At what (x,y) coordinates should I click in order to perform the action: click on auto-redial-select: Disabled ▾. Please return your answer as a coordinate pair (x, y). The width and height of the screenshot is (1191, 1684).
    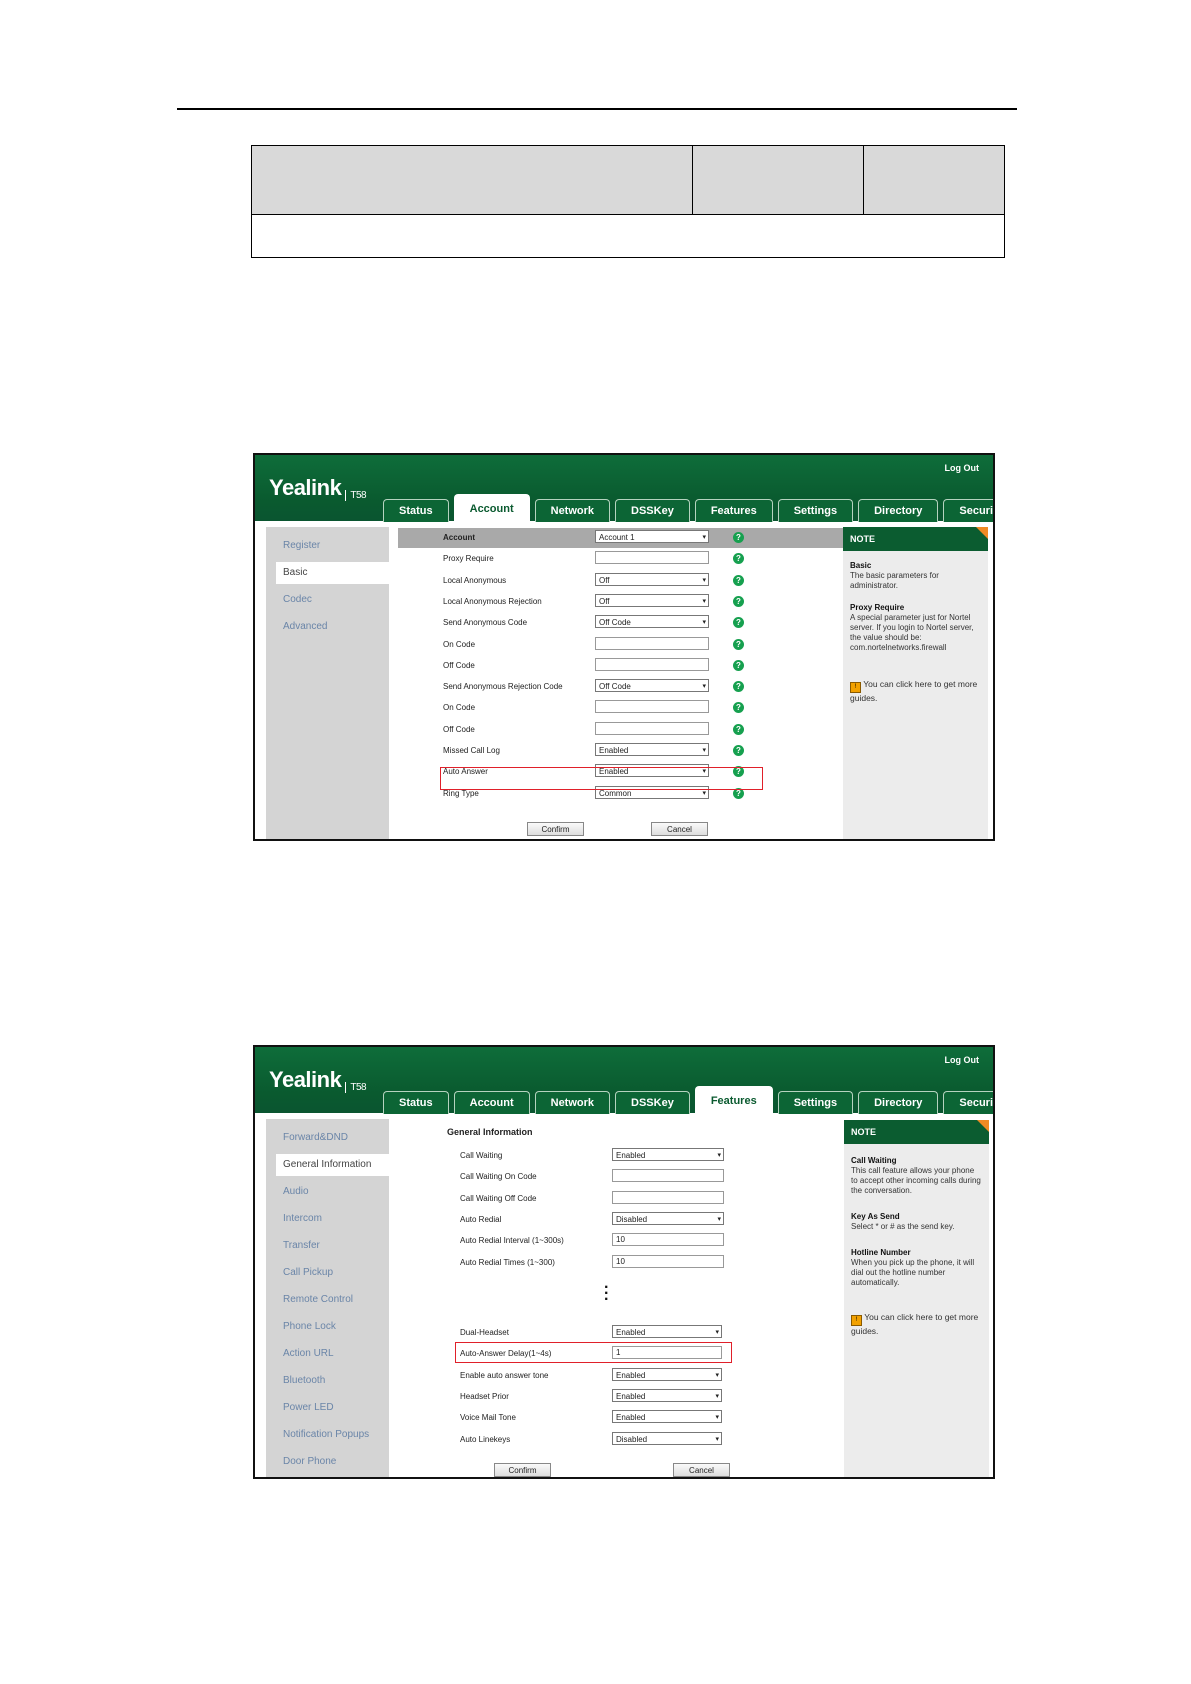
    Looking at the image, I should click on (668, 1218).